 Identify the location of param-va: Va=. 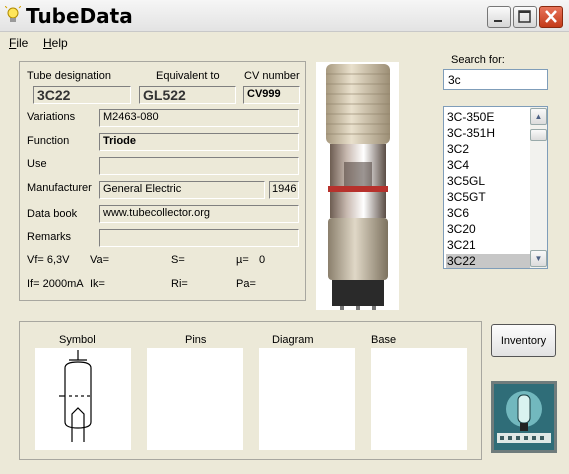
(100, 260).